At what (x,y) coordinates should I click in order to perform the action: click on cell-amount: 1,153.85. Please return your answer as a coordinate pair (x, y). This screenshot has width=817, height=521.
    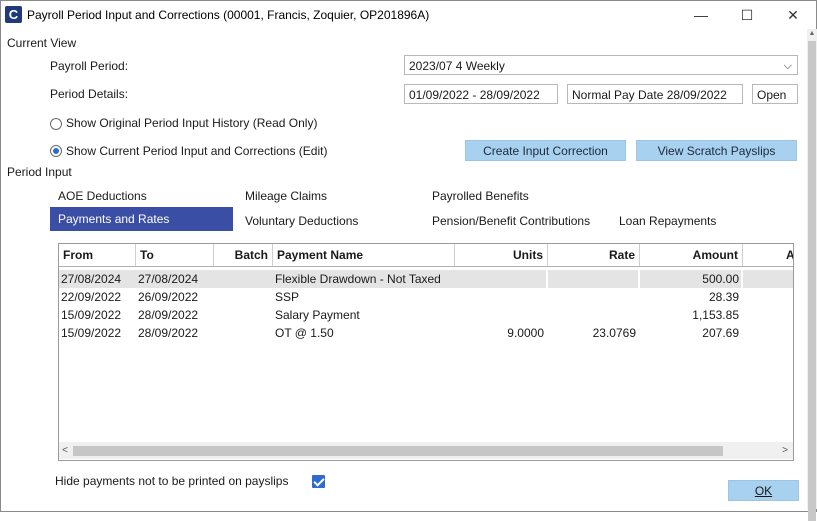
    Looking at the image, I should click on (715, 315).